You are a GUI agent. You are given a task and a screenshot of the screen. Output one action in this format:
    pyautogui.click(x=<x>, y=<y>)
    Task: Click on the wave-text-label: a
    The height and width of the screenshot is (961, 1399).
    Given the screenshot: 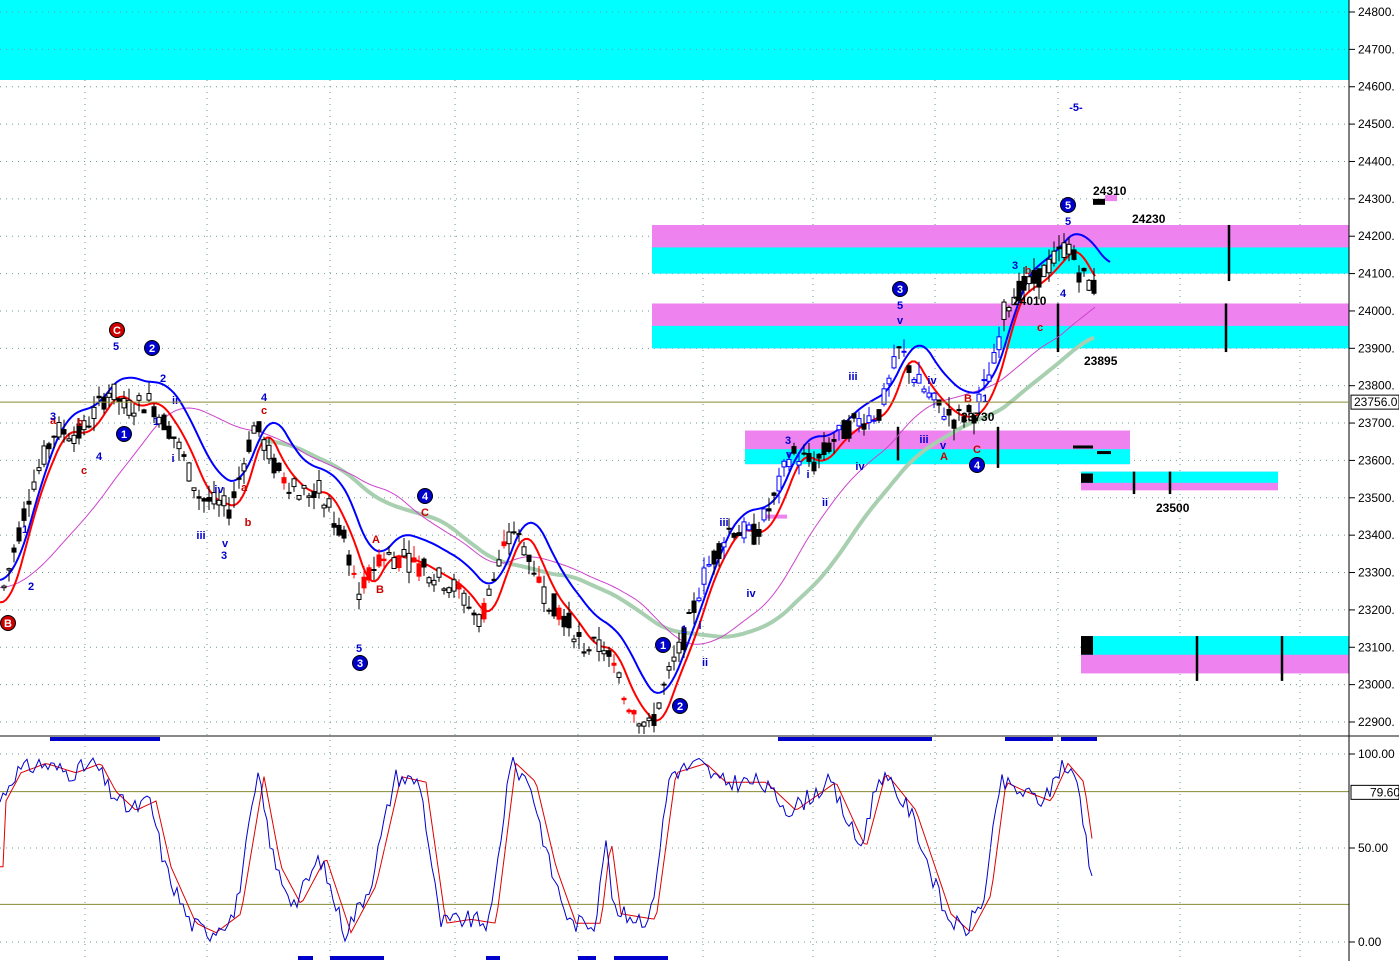 What is the action you would take?
    pyautogui.click(x=244, y=488)
    